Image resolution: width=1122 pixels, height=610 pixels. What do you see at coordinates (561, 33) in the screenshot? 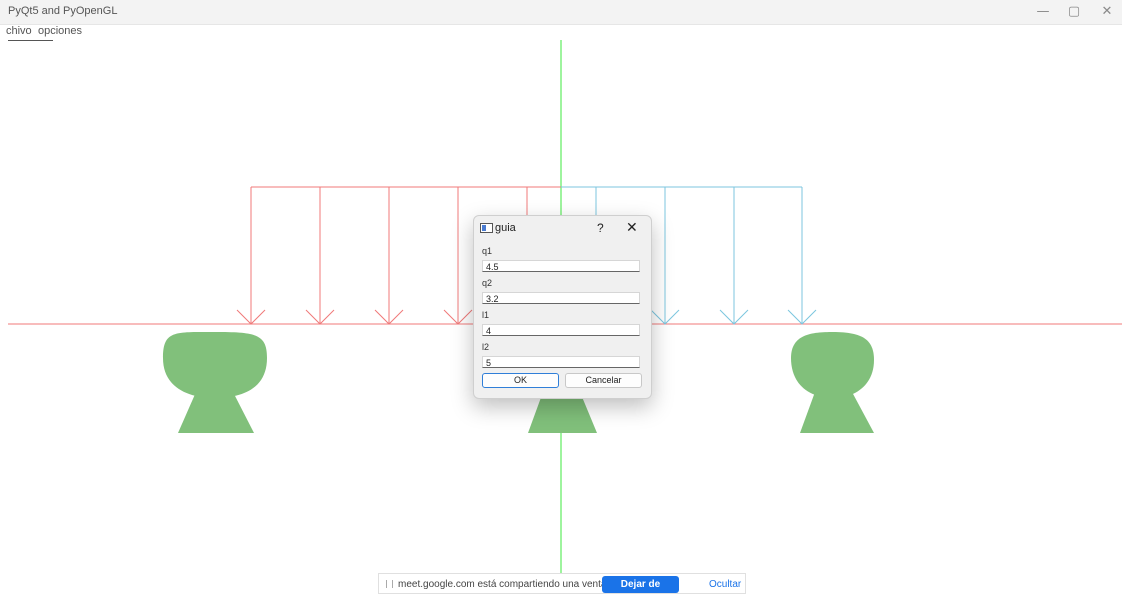
I see `menu-bar: chivo opciones` at bounding box center [561, 33].